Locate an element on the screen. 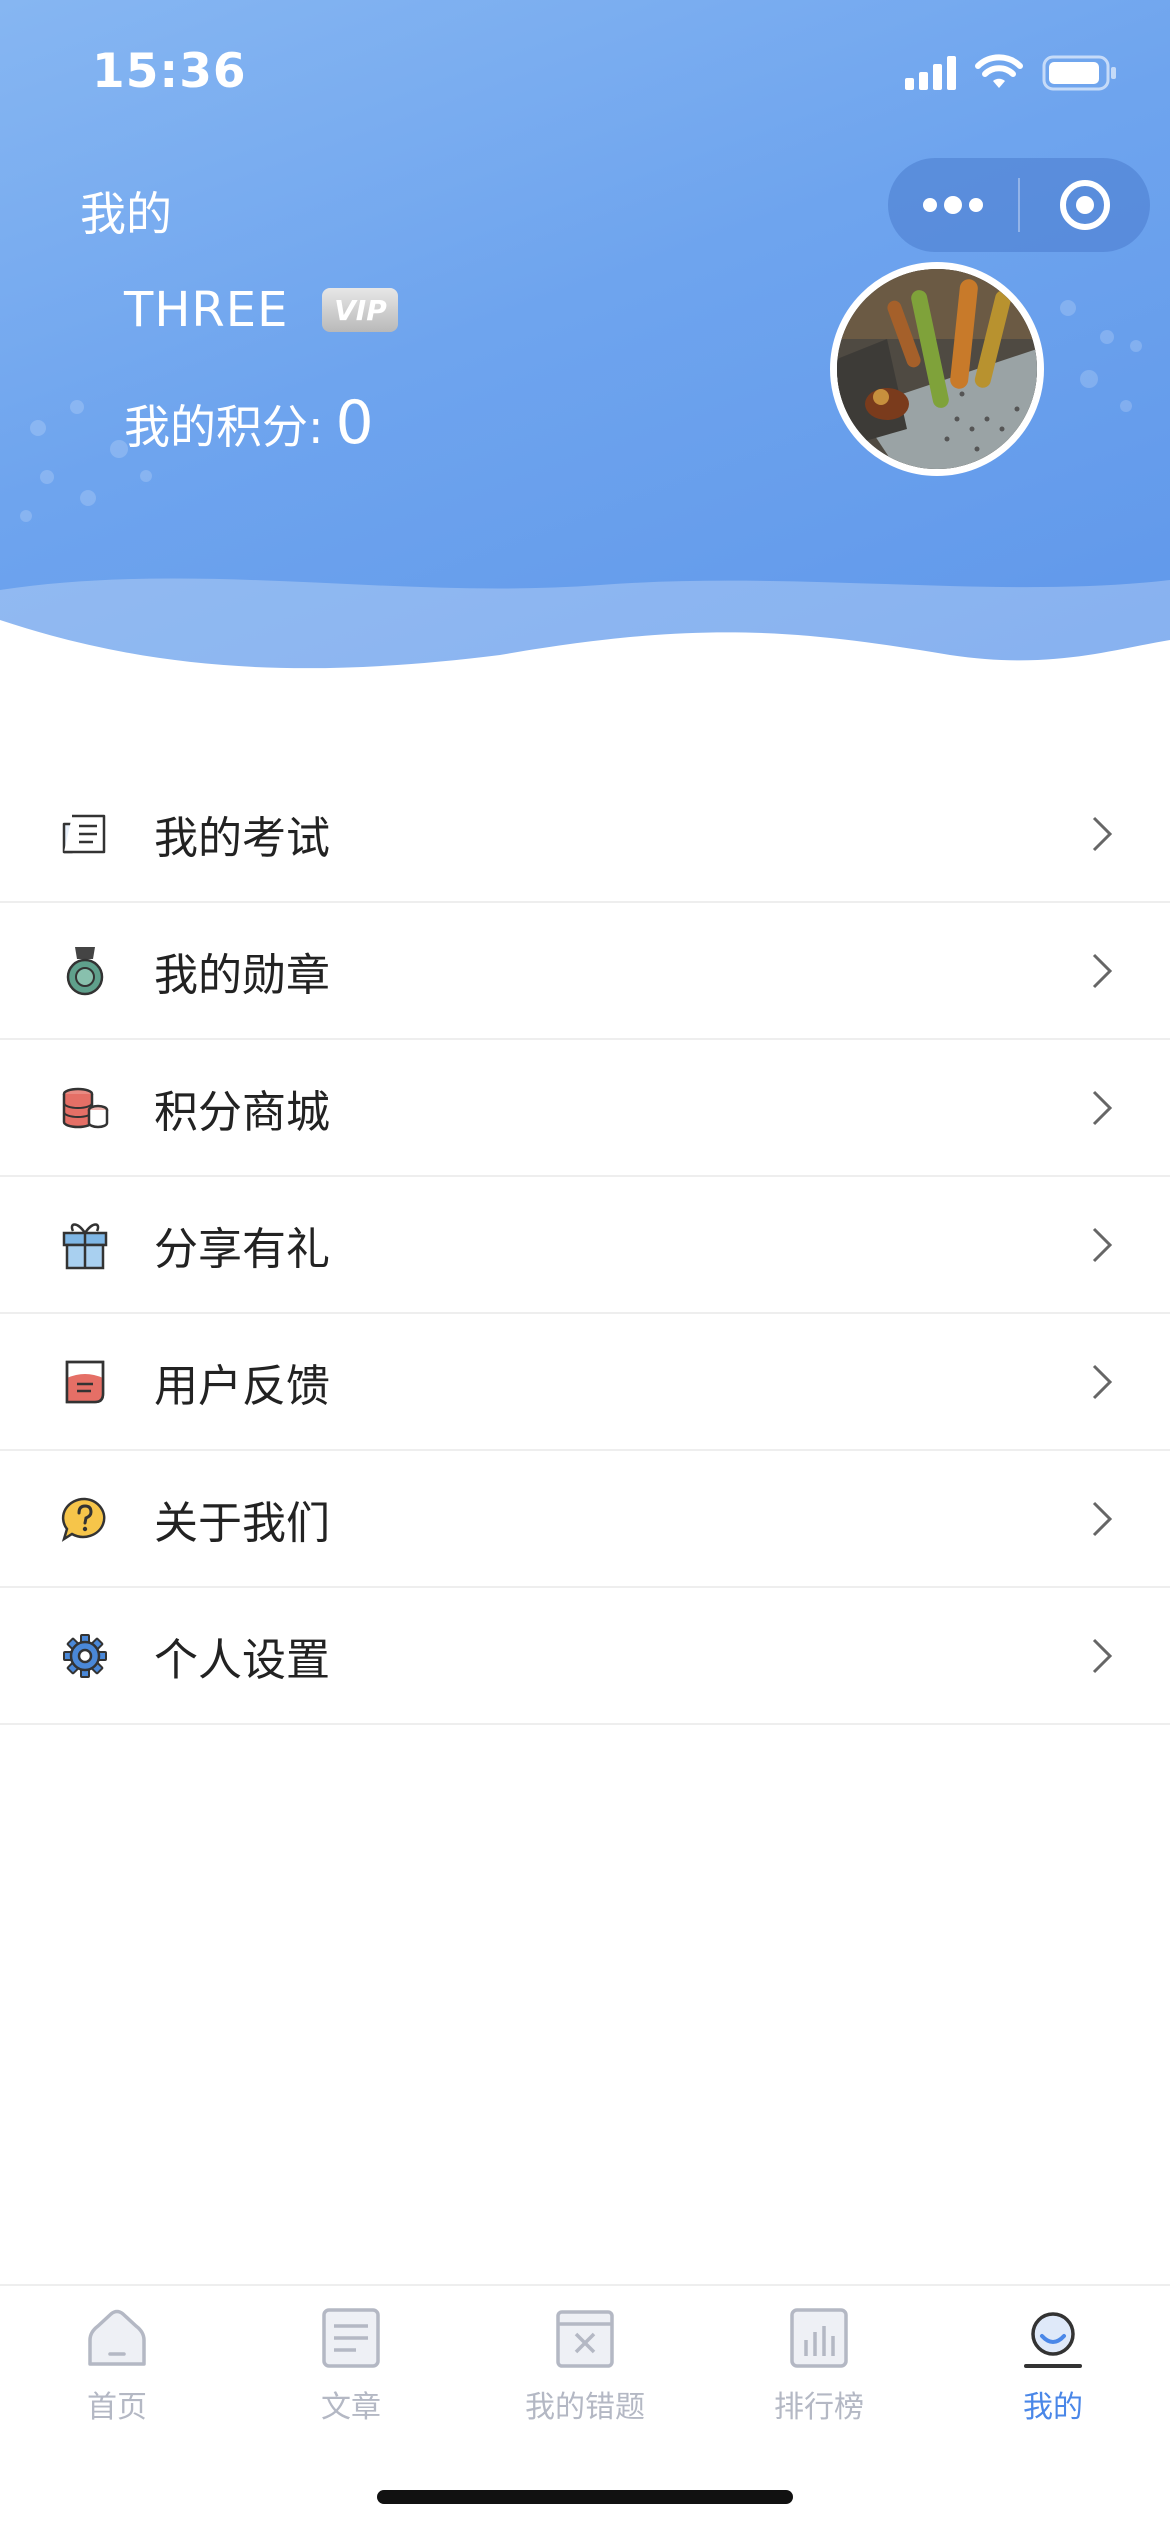  home-icon is located at coordinates (117, 2337).